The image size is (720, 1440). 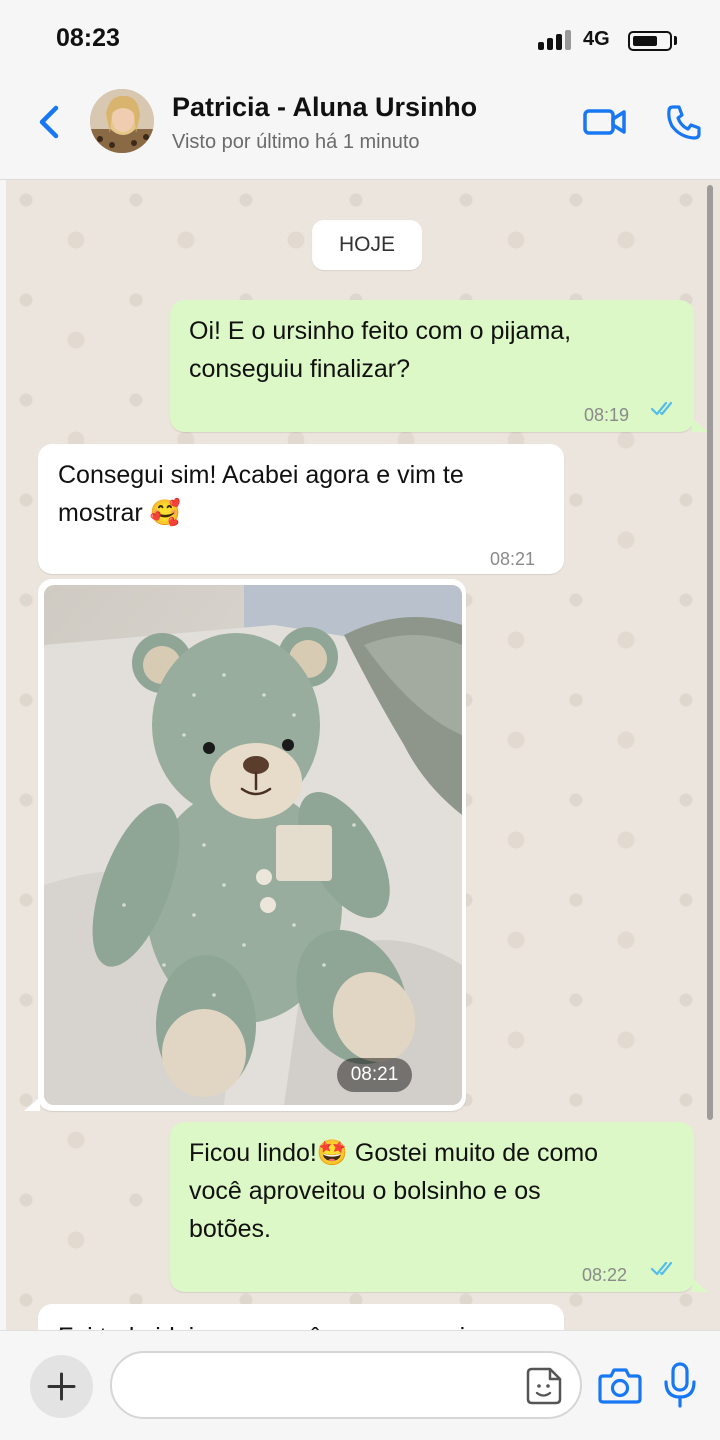 I want to click on message-input, so click(x=346, y=1385).